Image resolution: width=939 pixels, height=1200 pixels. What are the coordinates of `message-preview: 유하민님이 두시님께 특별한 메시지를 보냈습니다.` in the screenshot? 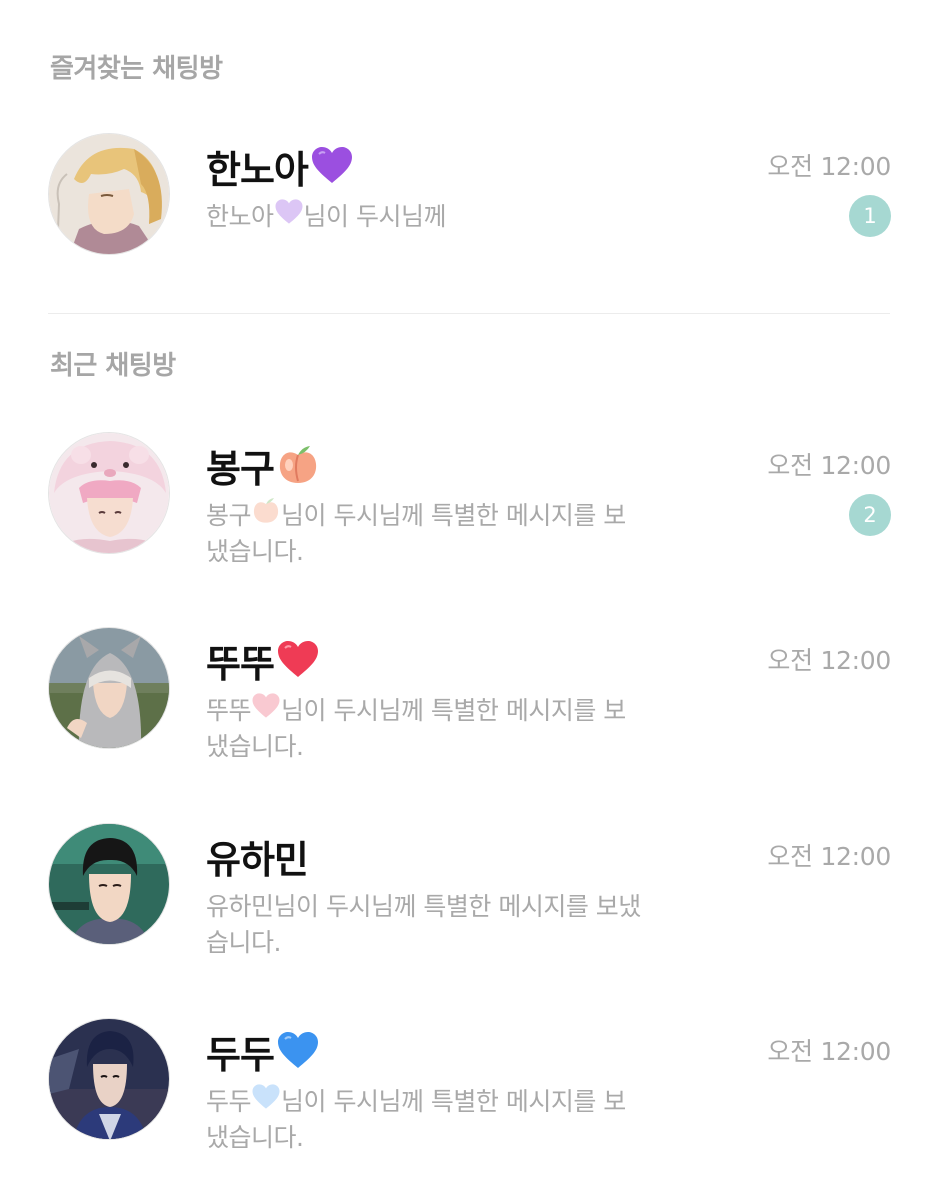 It's located at (423, 924).